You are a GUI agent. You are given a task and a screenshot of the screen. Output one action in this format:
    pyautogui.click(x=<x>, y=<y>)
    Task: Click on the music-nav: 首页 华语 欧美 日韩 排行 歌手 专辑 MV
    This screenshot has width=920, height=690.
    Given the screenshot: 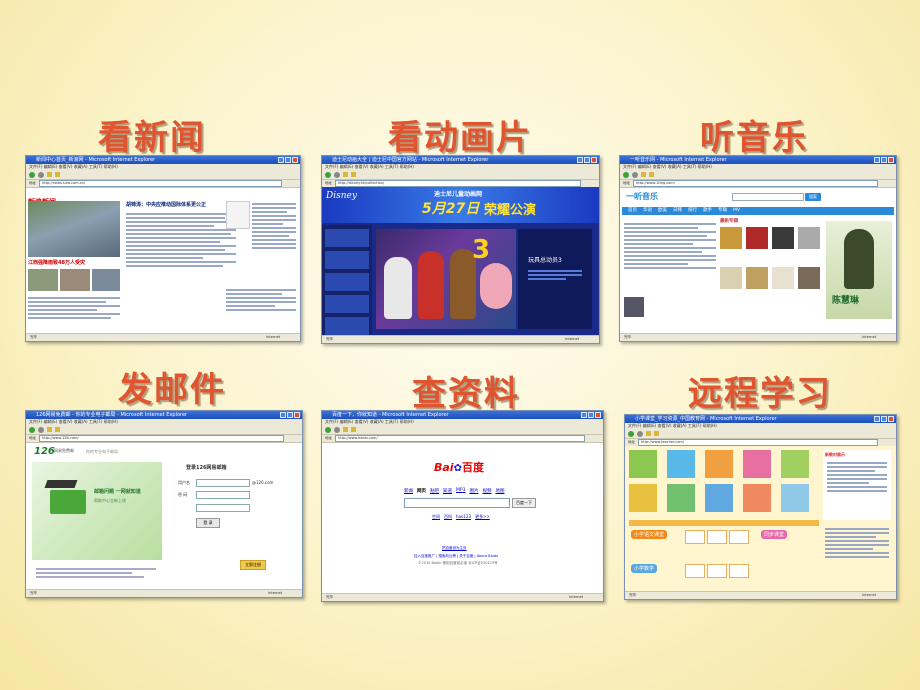 What is the action you would take?
    pyautogui.click(x=758, y=211)
    